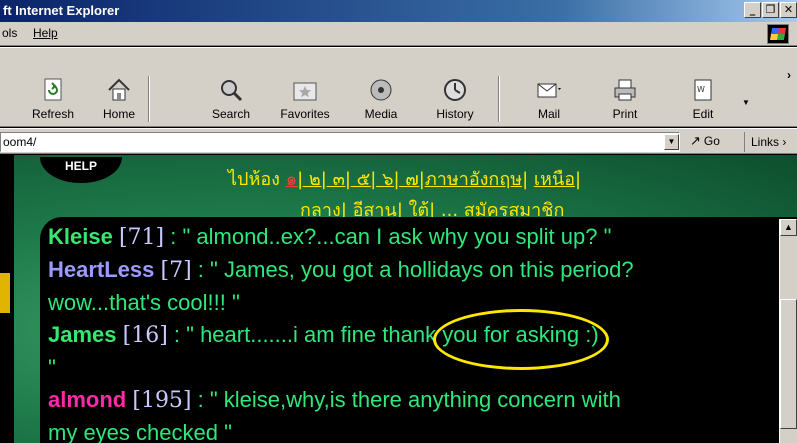  What do you see at coordinates (305, 90) in the screenshot?
I see `favorites-icon` at bounding box center [305, 90].